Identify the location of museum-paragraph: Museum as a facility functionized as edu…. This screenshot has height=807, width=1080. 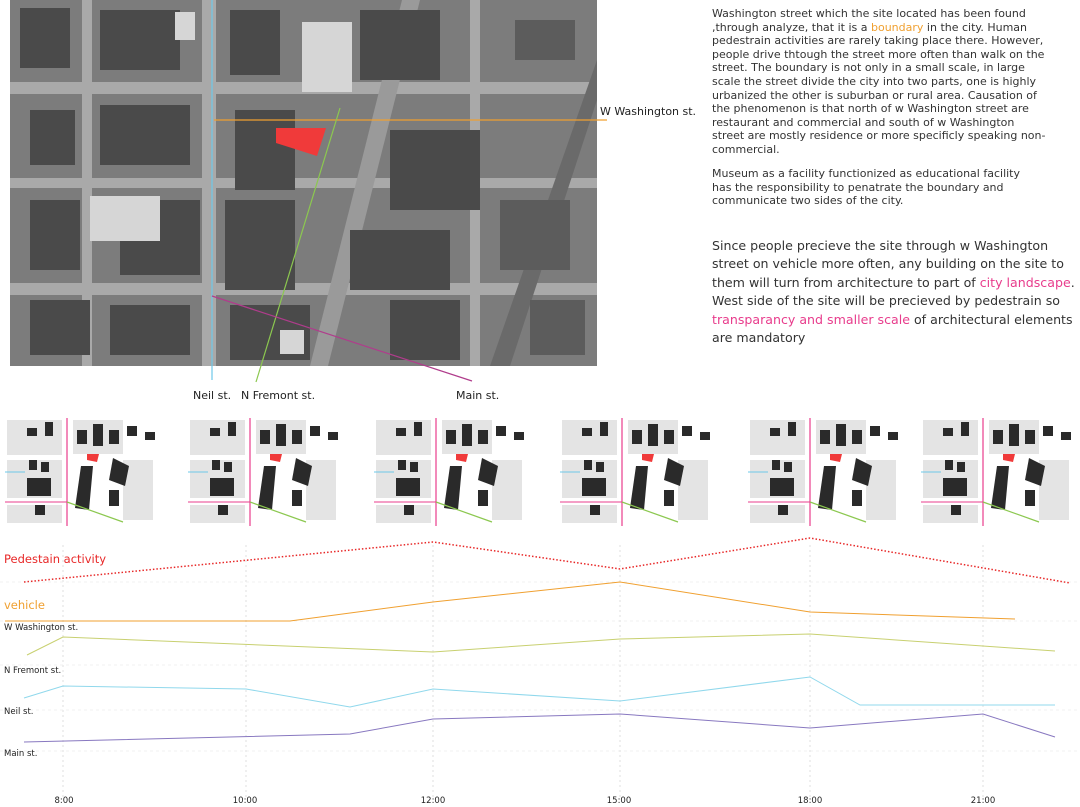
(866, 187).